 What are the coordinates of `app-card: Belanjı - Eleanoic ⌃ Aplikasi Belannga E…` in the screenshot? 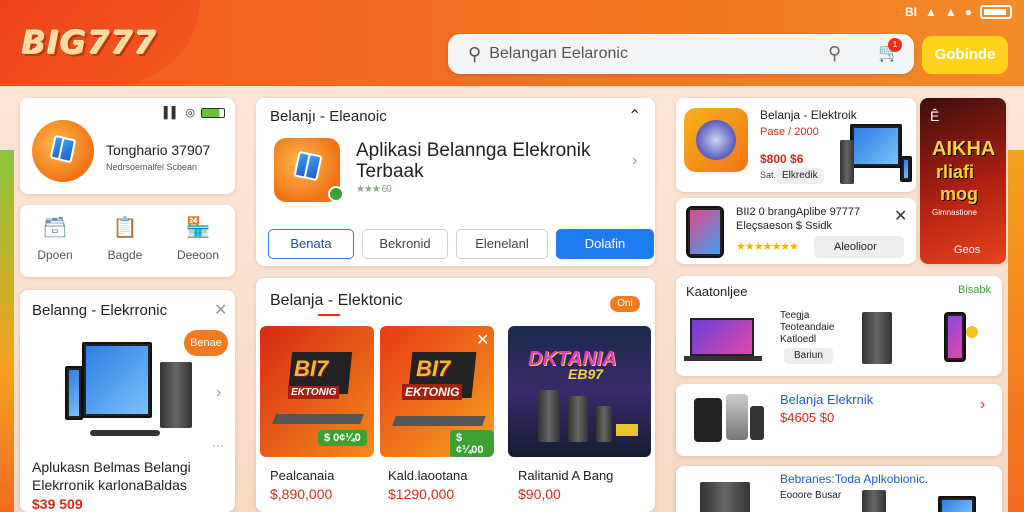 It's located at (455, 182).